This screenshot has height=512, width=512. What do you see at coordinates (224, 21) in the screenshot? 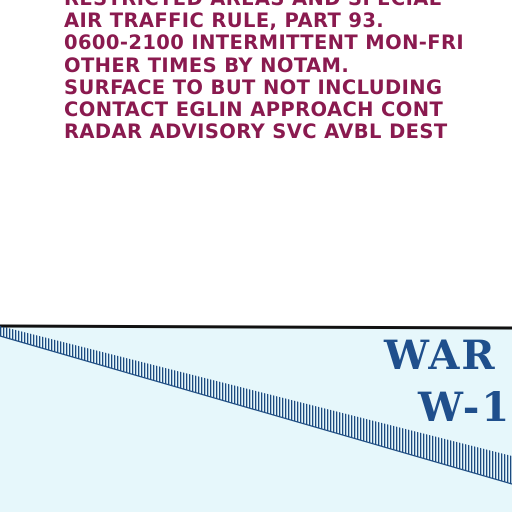
I see `note-line-2: AIR TRAFFIC RULE, PART 93.` at bounding box center [224, 21].